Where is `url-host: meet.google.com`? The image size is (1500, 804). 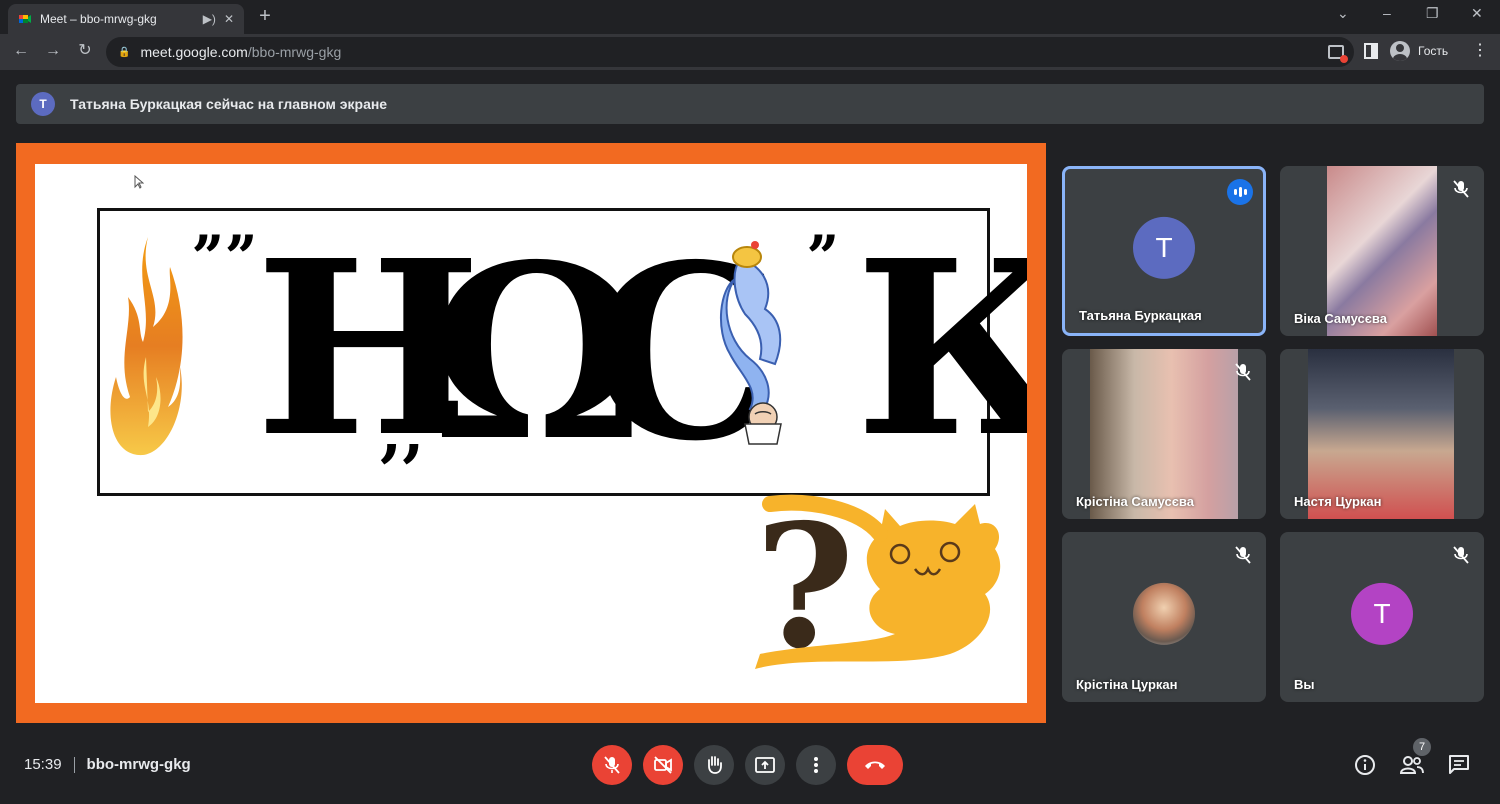 url-host: meet.google.com is located at coordinates (194, 52).